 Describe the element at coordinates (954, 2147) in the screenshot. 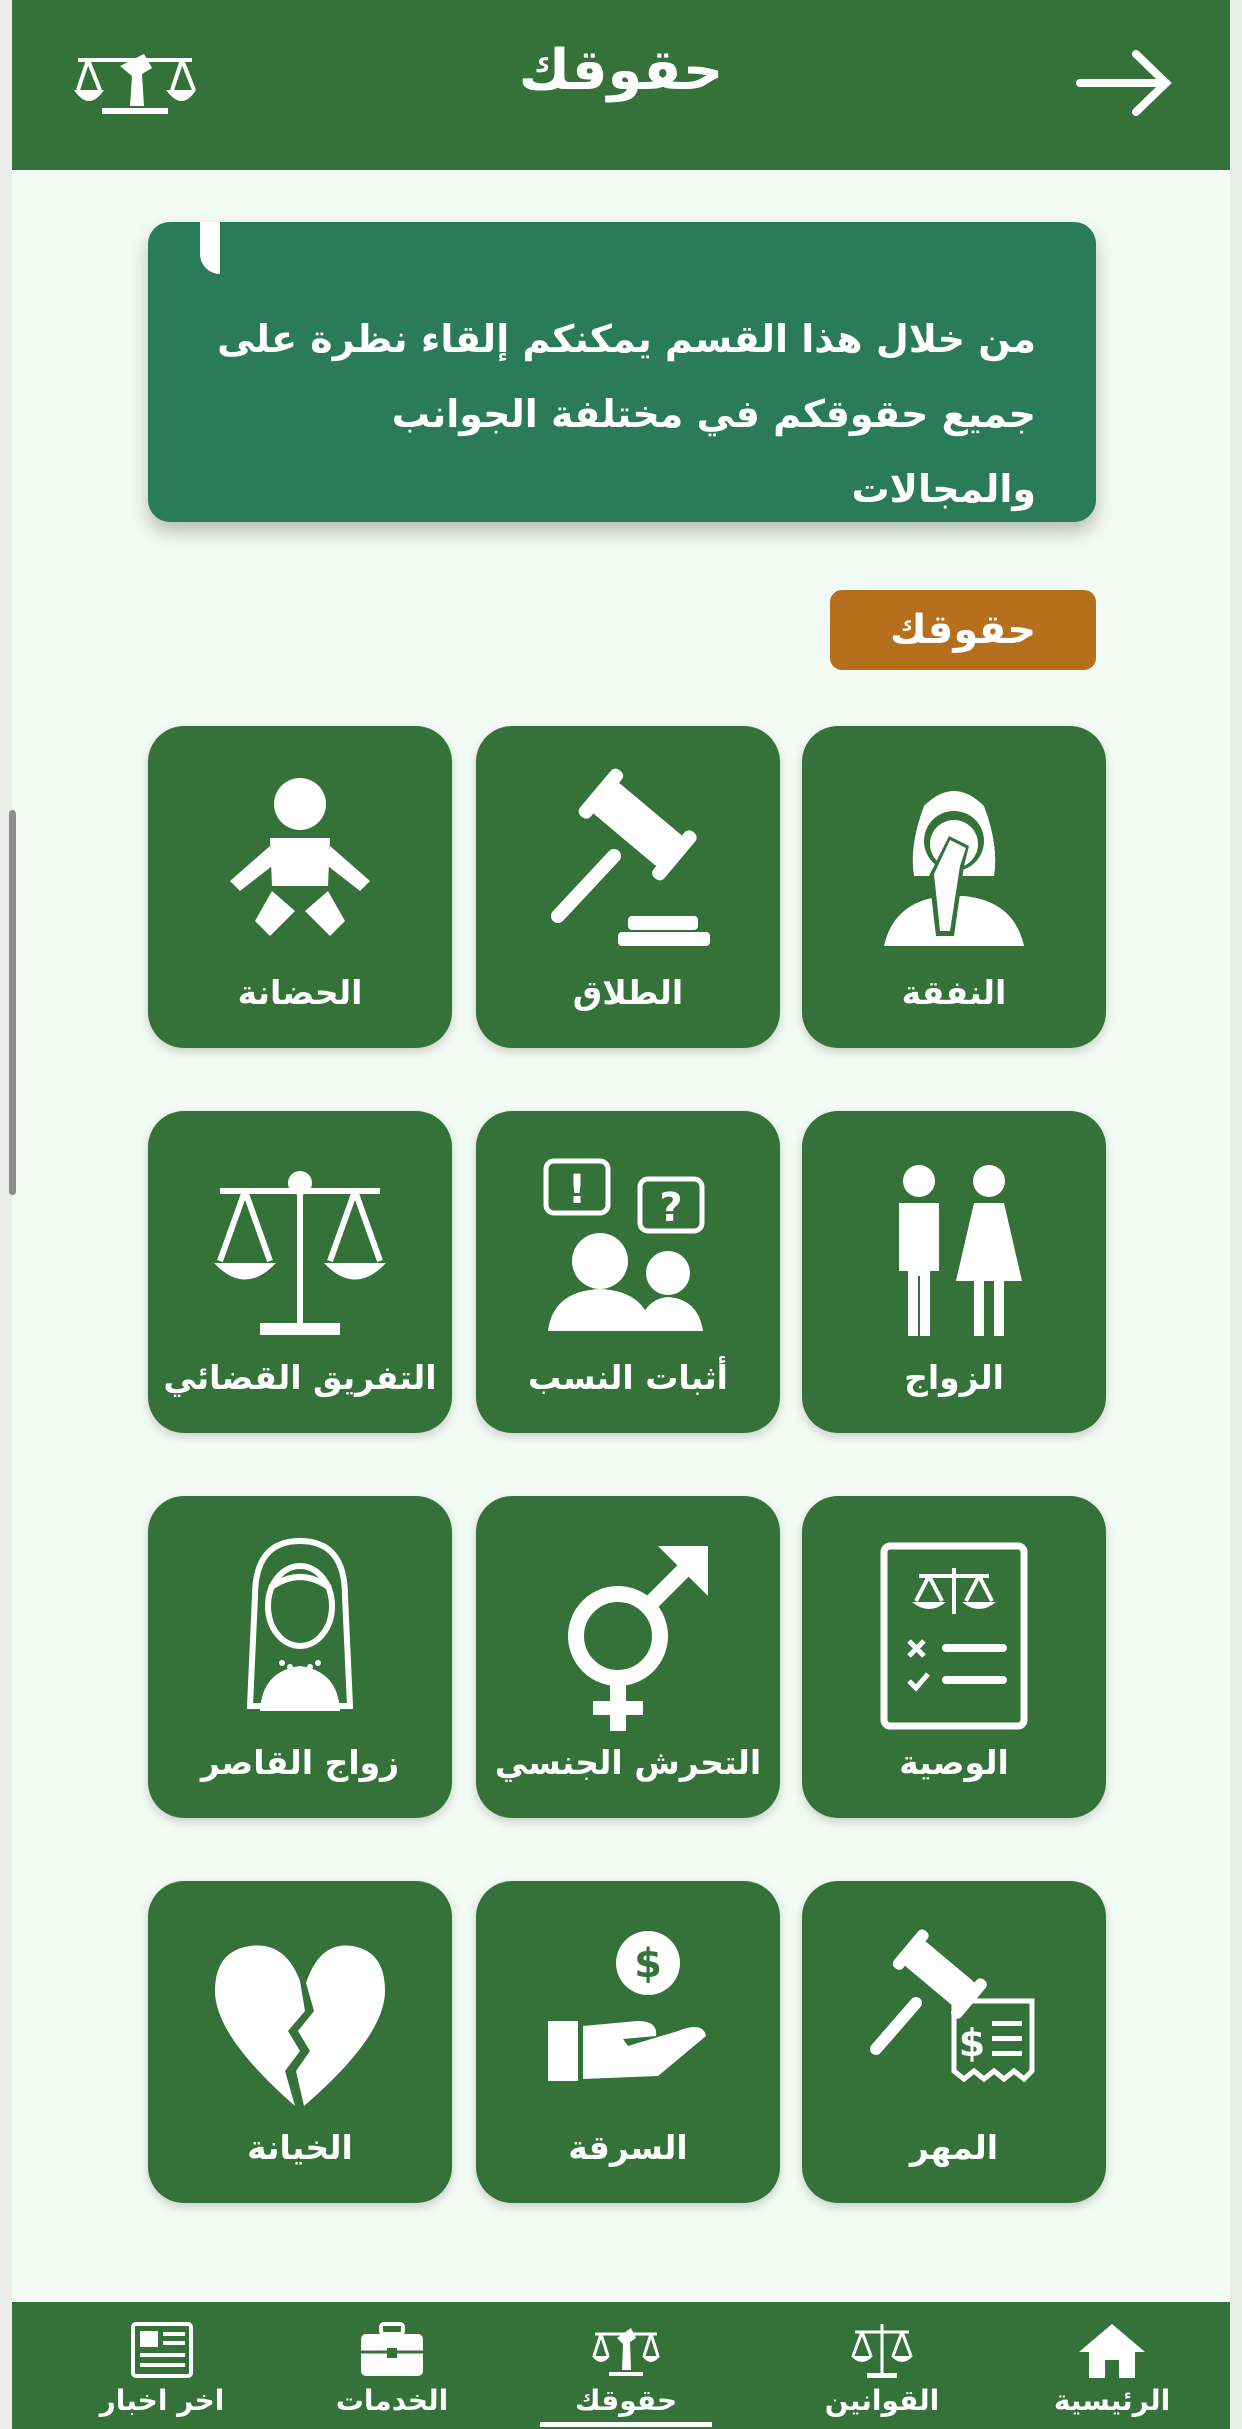

I see `card-label: المهر` at that location.